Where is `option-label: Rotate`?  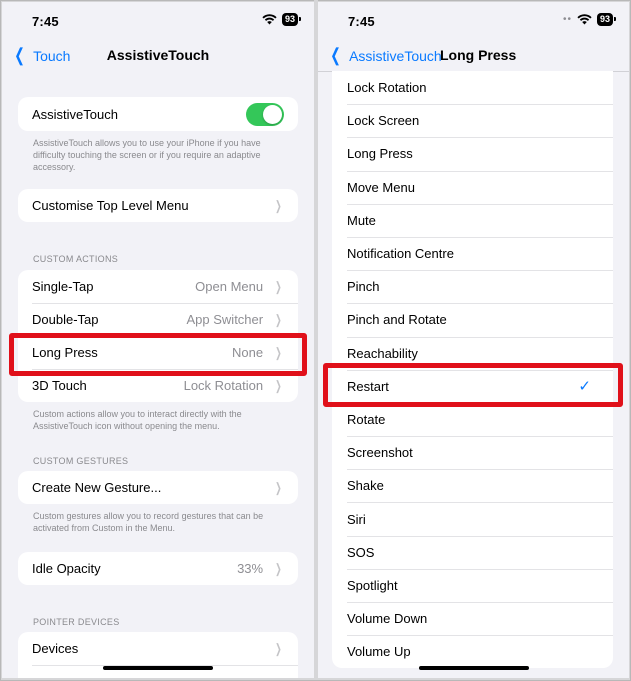
option-label: Rotate is located at coordinates (366, 419).